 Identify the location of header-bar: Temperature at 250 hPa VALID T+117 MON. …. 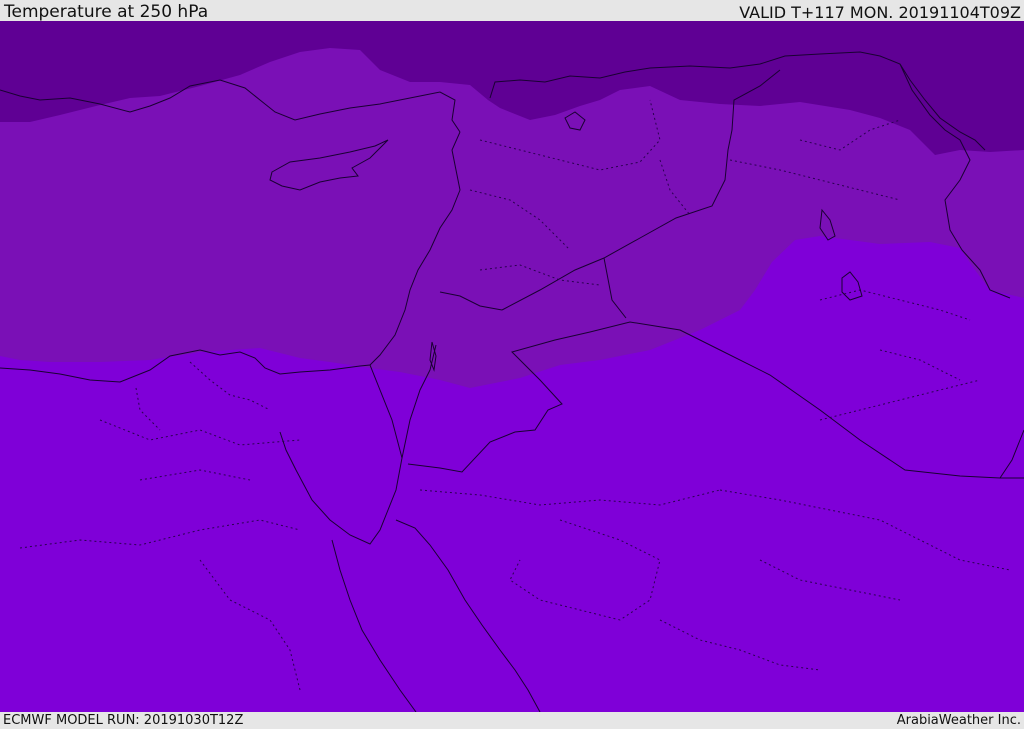
(512, 11).